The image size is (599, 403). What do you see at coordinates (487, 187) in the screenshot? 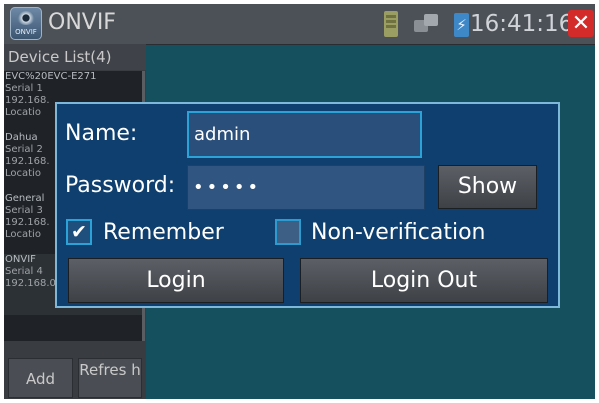
I see `show-password-button: Show` at bounding box center [487, 187].